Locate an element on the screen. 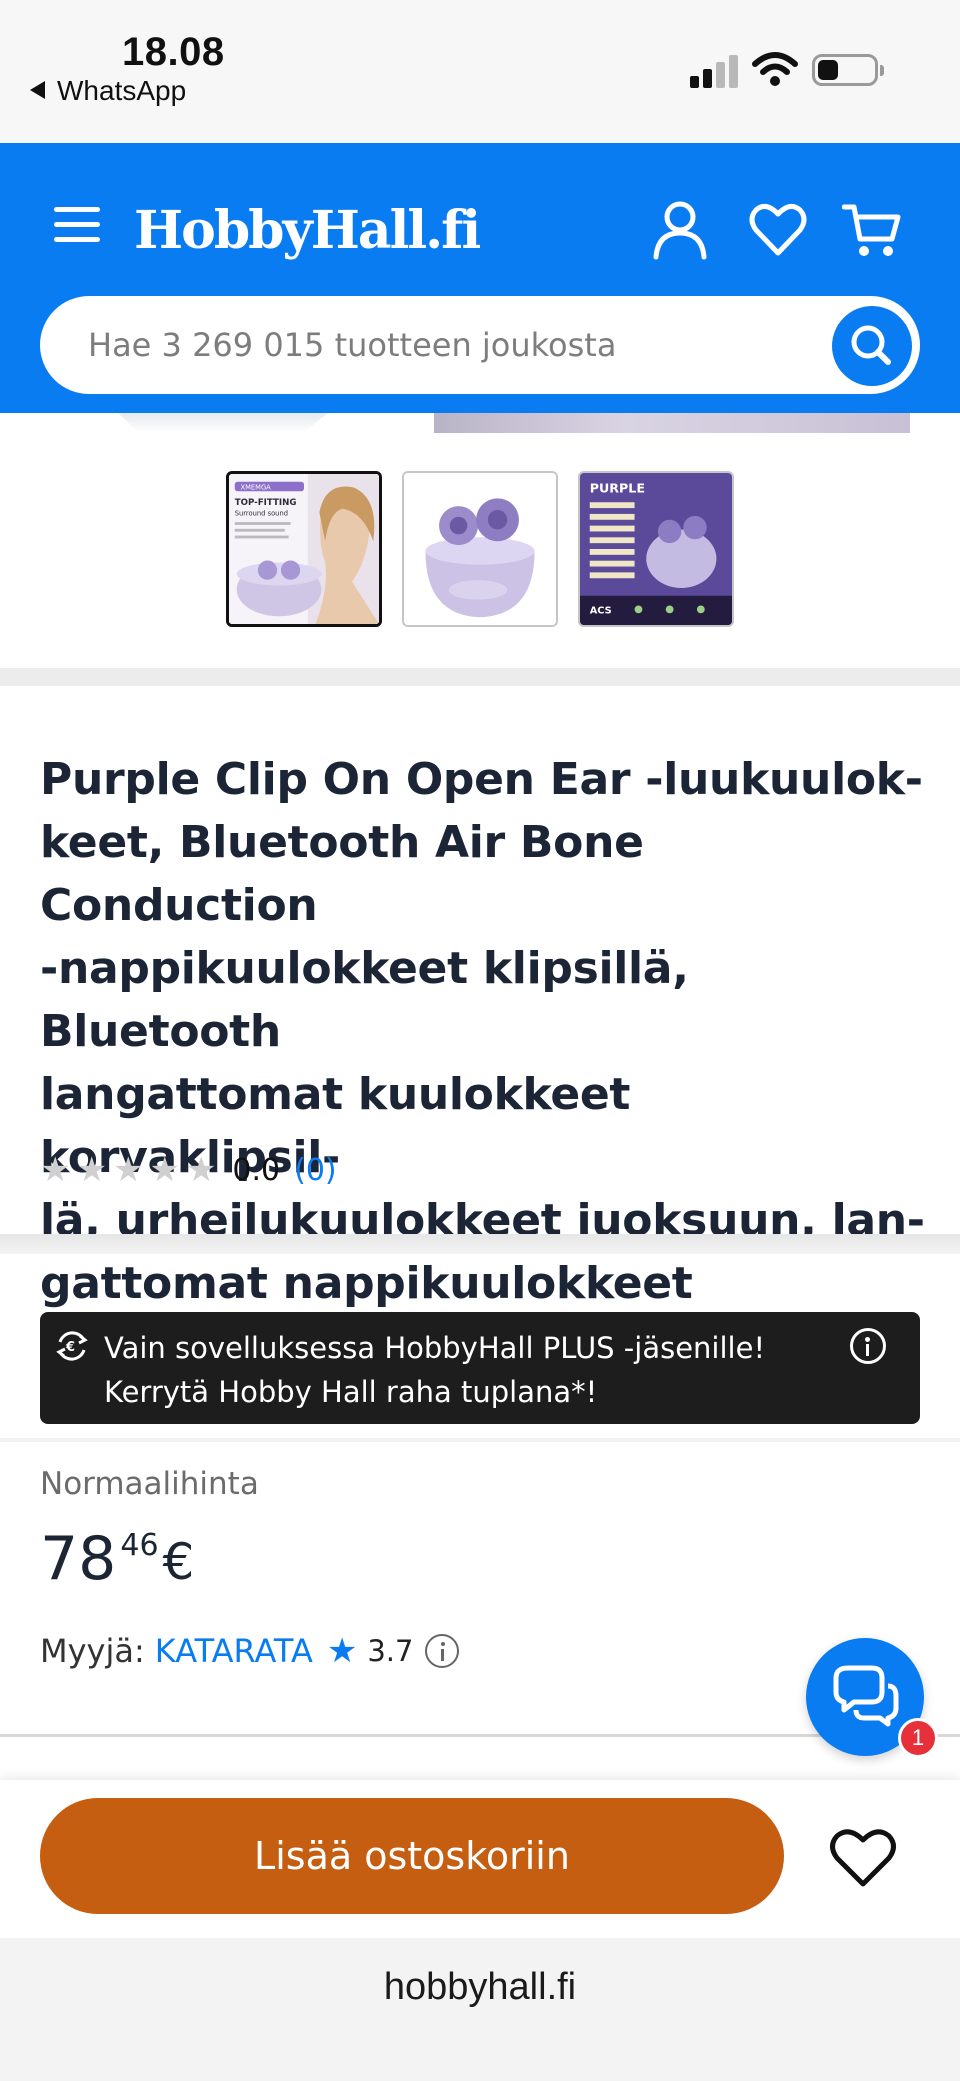 This screenshot has height=2081, width=960. menu-icon is located at coordinates (77, 225).